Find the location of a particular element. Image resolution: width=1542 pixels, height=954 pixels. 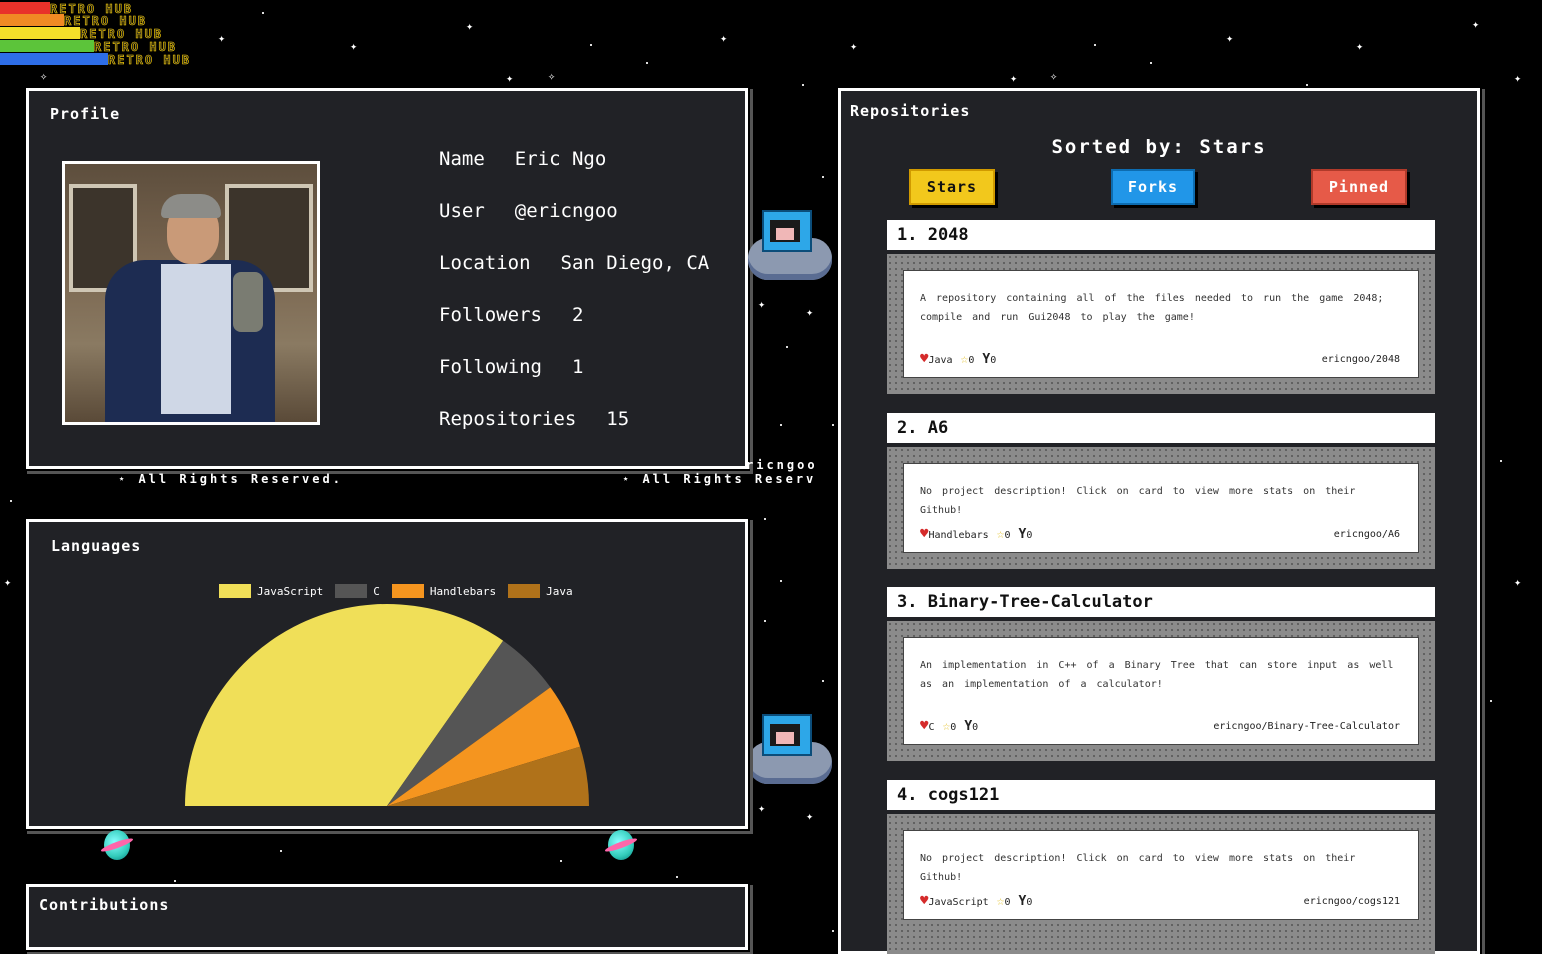

repo-path: ericngoo/A6 is located at coordinates (1366, 534).